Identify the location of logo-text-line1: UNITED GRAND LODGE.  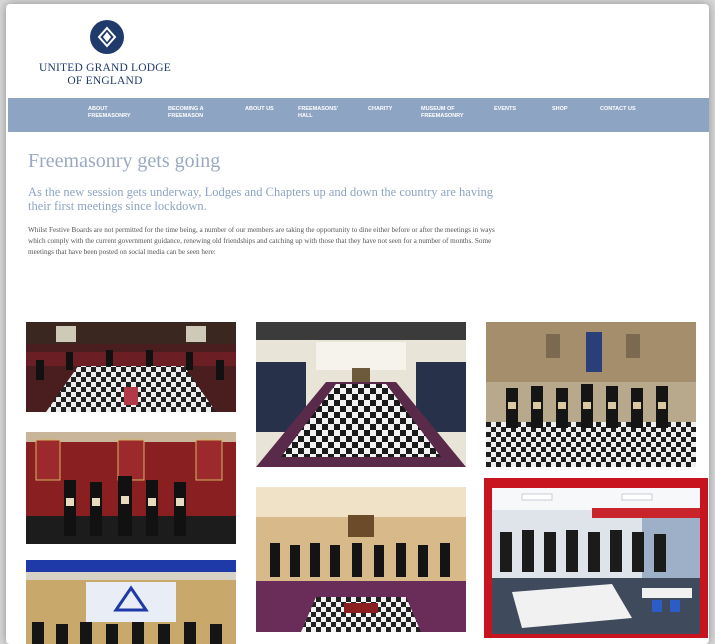
(105, 68).